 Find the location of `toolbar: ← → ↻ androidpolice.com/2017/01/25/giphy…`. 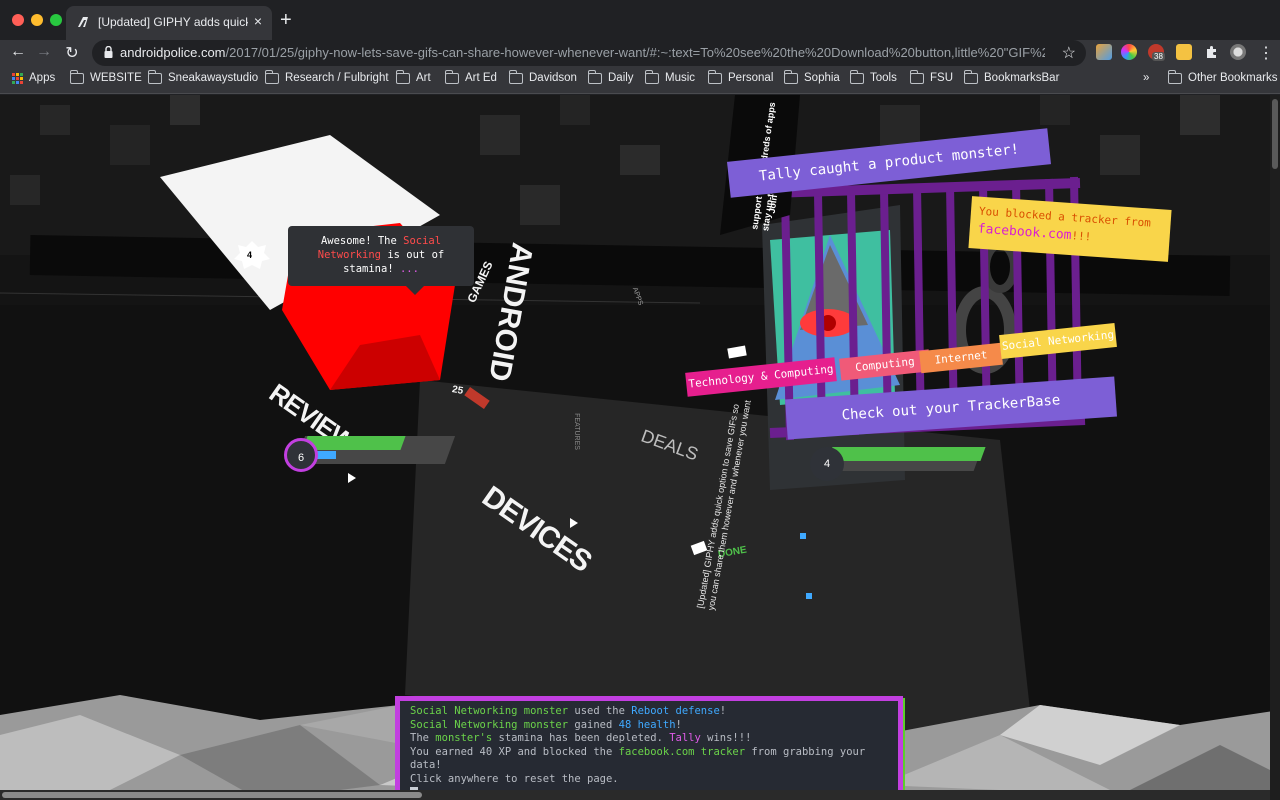

toolbar: ← → ↻ androidpolice.com/2017/01/25/giphy… is located at coordinates (640, 54).